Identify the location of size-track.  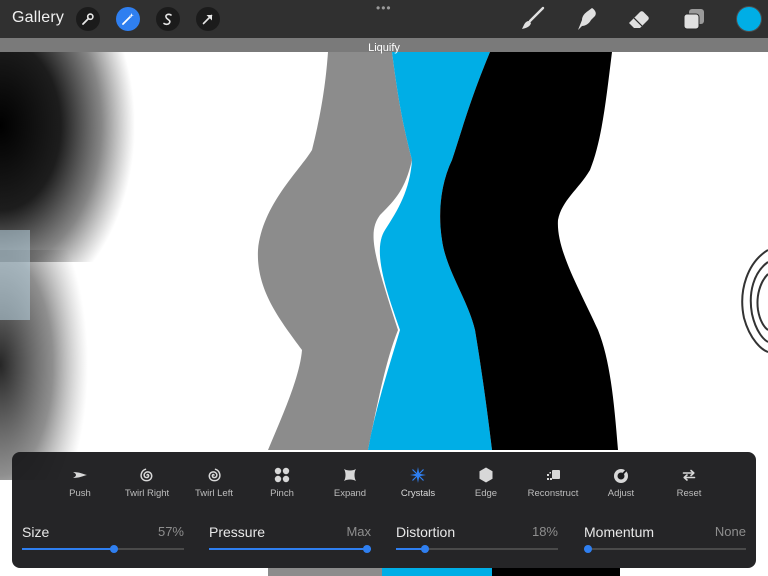
(103, 549).